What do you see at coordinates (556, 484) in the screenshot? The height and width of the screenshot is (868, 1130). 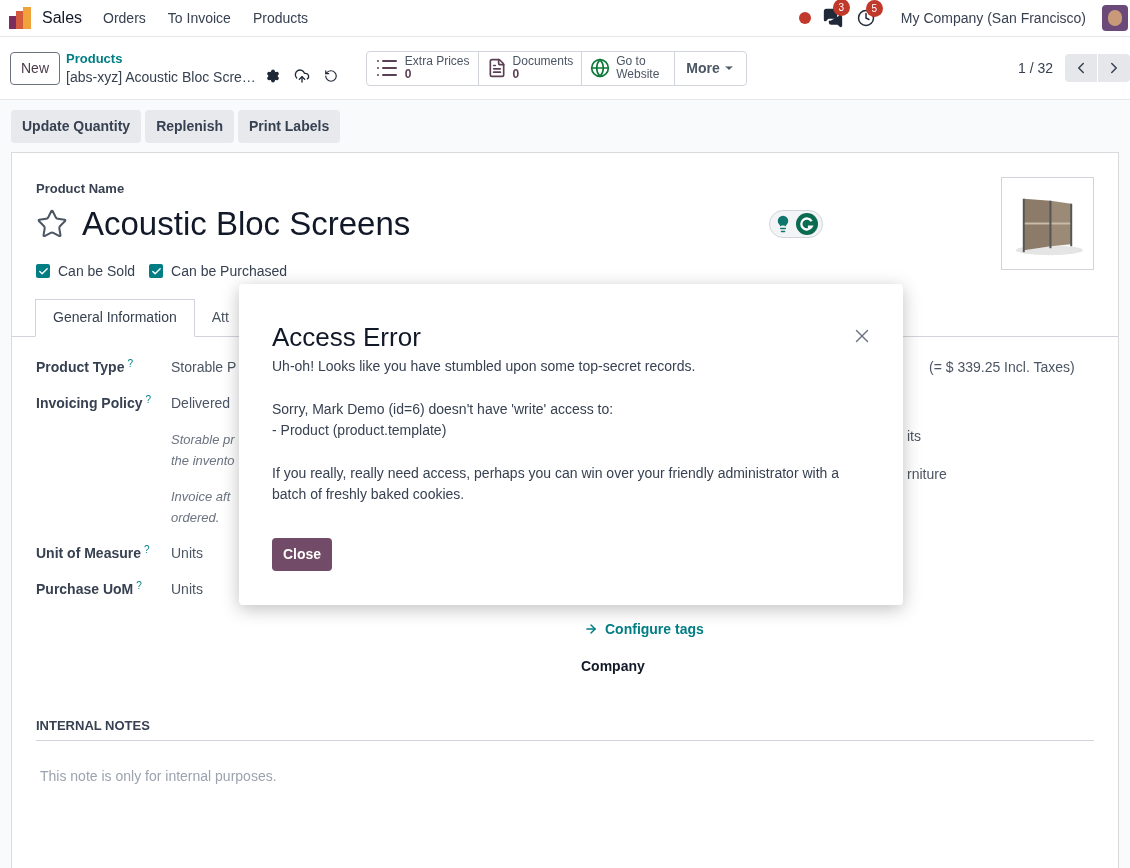 I see `dialog-message: If you really, really need access, perhaps you can win over your friendly administrator with a batch of freshly baked cookies.` at bounding box center [556, 484].